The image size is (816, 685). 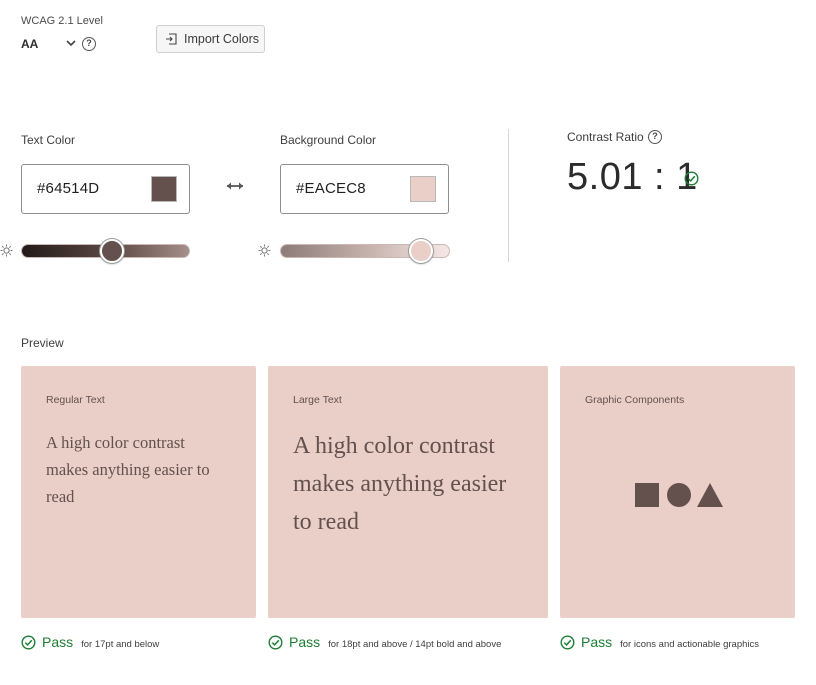 I want to click on background-color-swatch, so click(x=423, y=189).